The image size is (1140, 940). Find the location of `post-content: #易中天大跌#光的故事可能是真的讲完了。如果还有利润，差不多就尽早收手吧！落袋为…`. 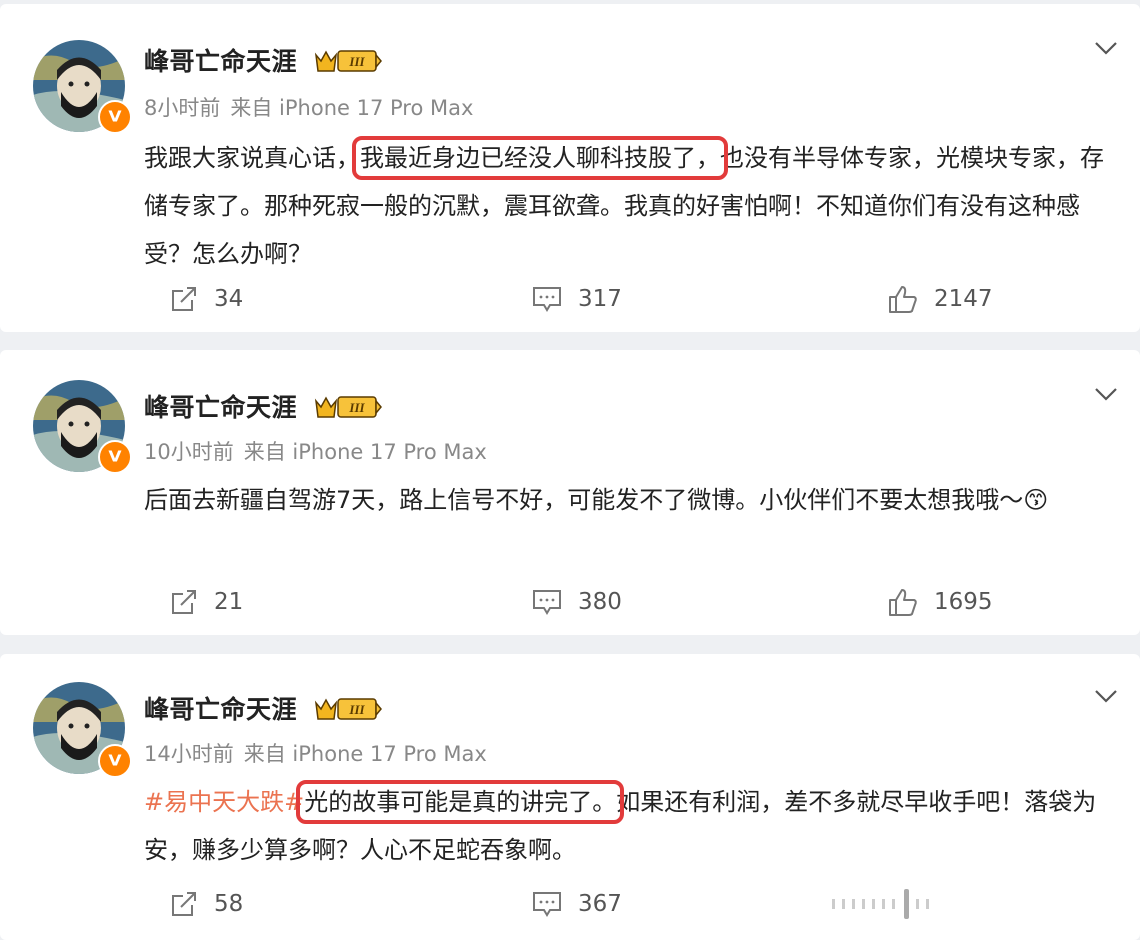

post-content: #易中天大跌#光的故事可能是真的讲完了。如果还有利润，差不多就尽早收手吧！落袋为… is located at coordinates (620, 822).